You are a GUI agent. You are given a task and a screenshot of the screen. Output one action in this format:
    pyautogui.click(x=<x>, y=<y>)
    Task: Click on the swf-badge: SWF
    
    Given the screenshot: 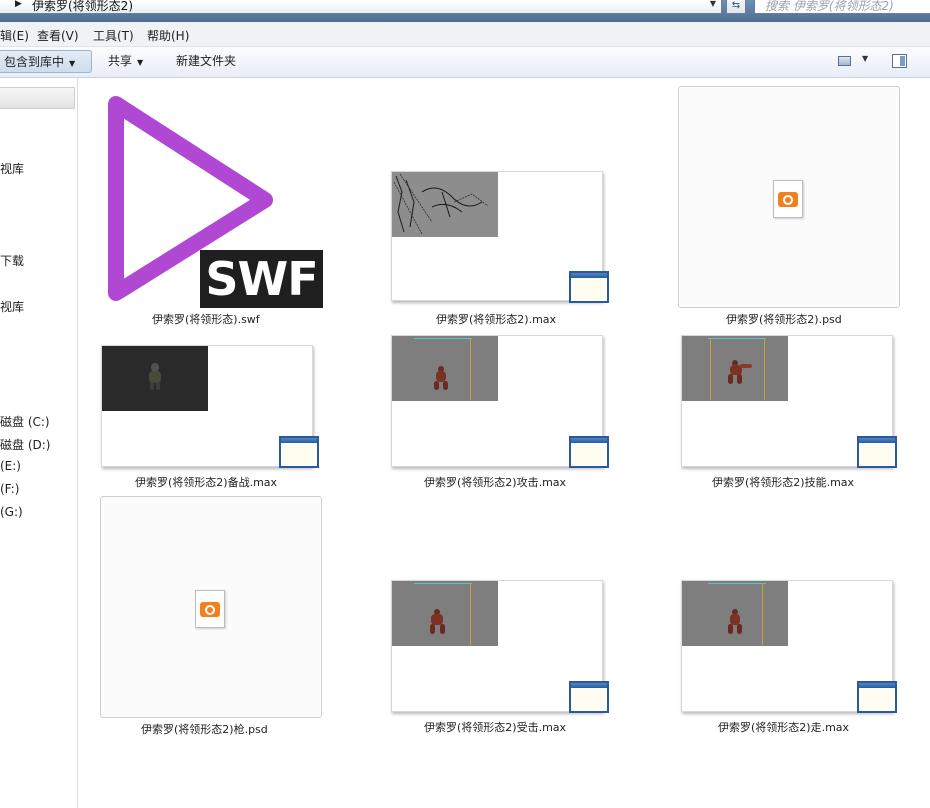 What is the action you would take?
    pyautogui.click(x=261, y=279)
    